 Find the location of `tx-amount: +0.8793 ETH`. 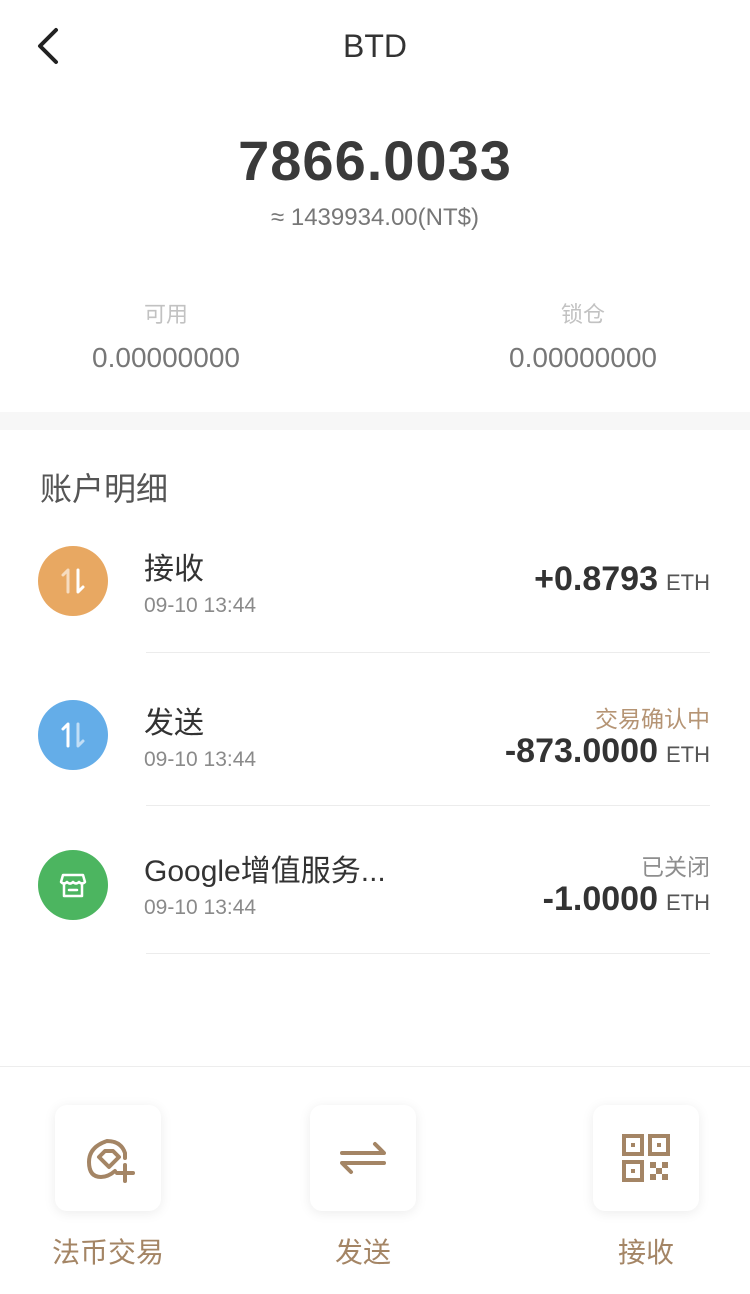

tx-amount: +0.8793 ETH is located at coordinates (622, 579).